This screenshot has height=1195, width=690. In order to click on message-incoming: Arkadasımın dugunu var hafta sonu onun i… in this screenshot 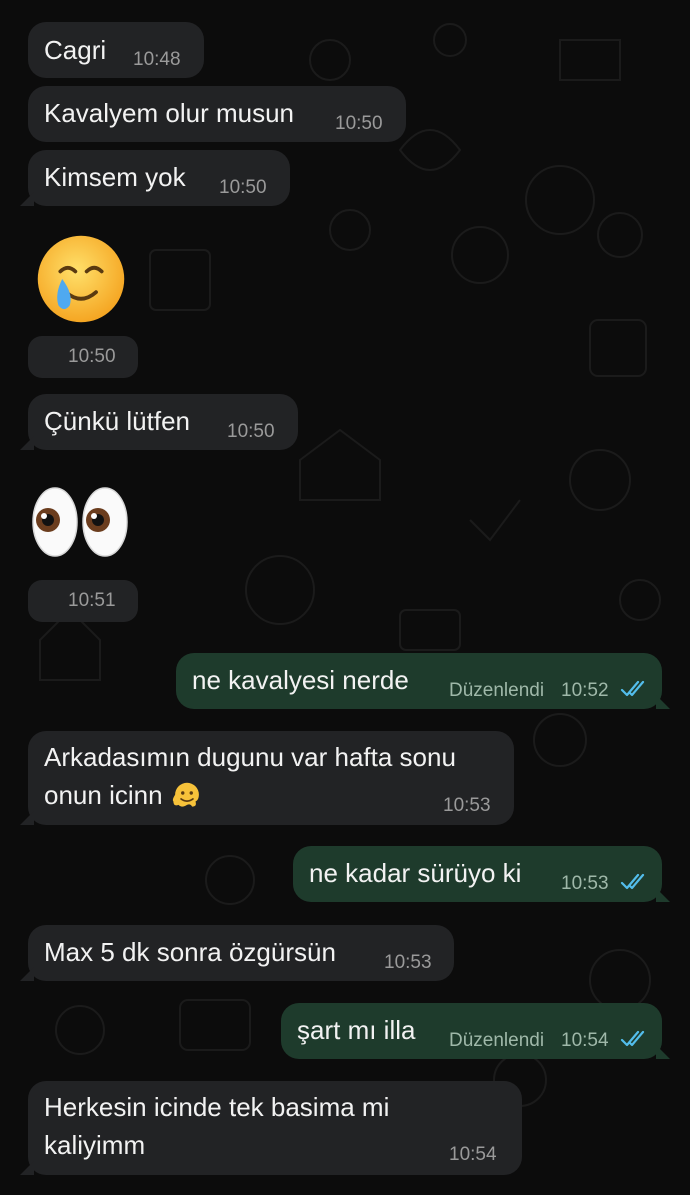, I will do `click(267, 778)`.